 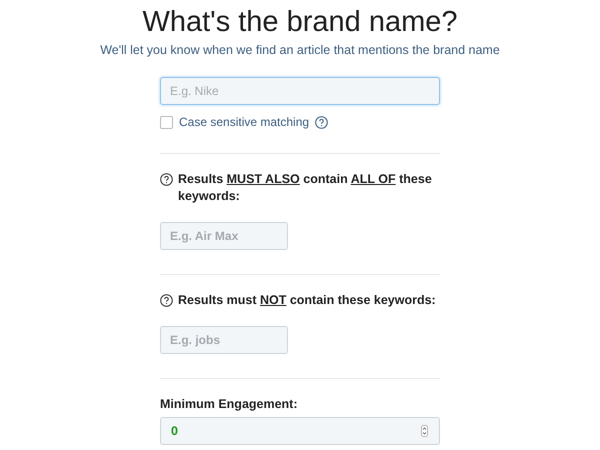 I want to click on brand-name-field: E.g. Nike, so click(x=300, y=91).